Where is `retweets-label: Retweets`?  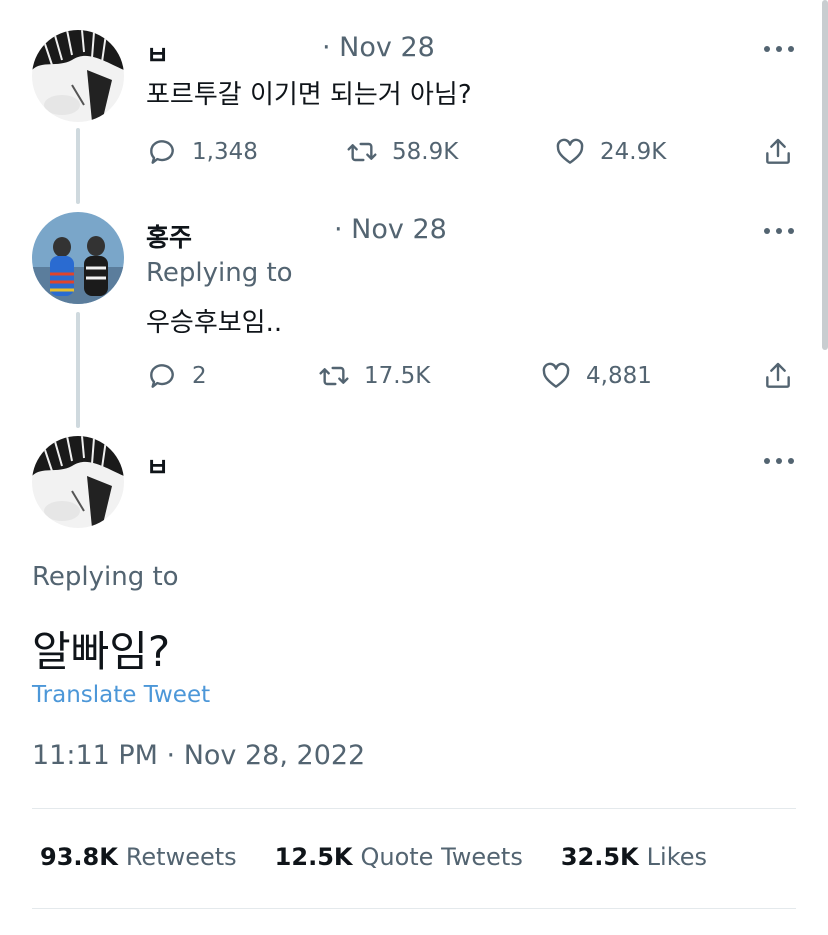 retweets-label: Retweets is located at coordinates (181, 857).